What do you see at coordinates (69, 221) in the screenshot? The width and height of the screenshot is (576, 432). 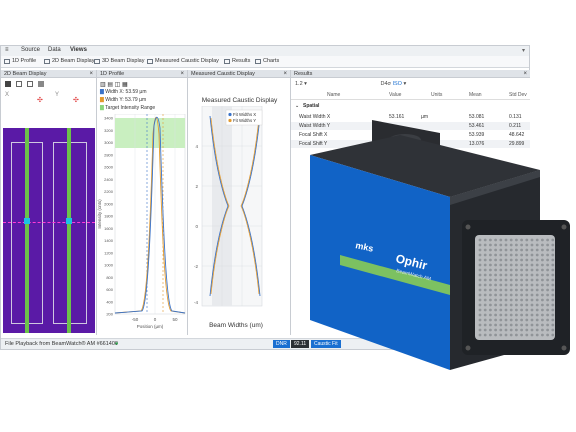 I see `beam-spot-right` at bounding box center [69, 221].